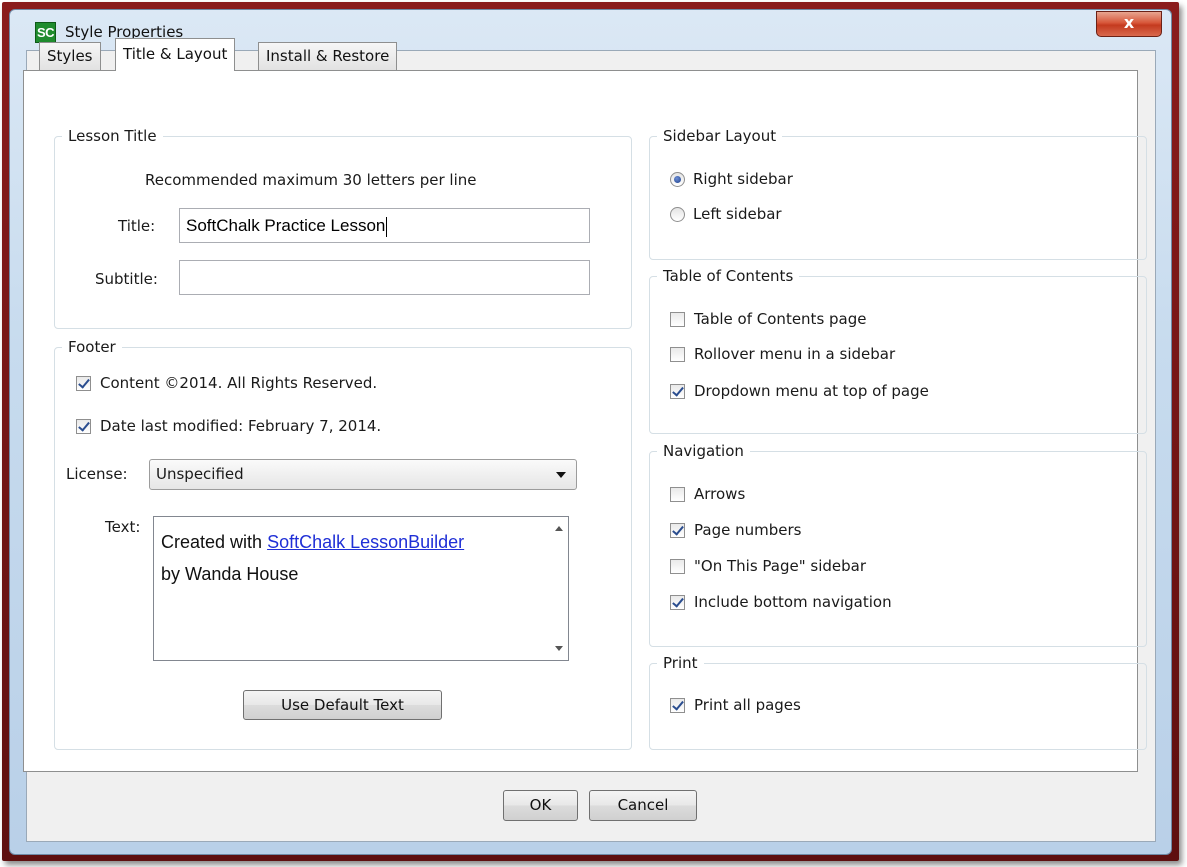 This screenshot has height=867, width=1187. I want to click on sidebar-layout-legend: Sidebar Layout, so click(720, 136).